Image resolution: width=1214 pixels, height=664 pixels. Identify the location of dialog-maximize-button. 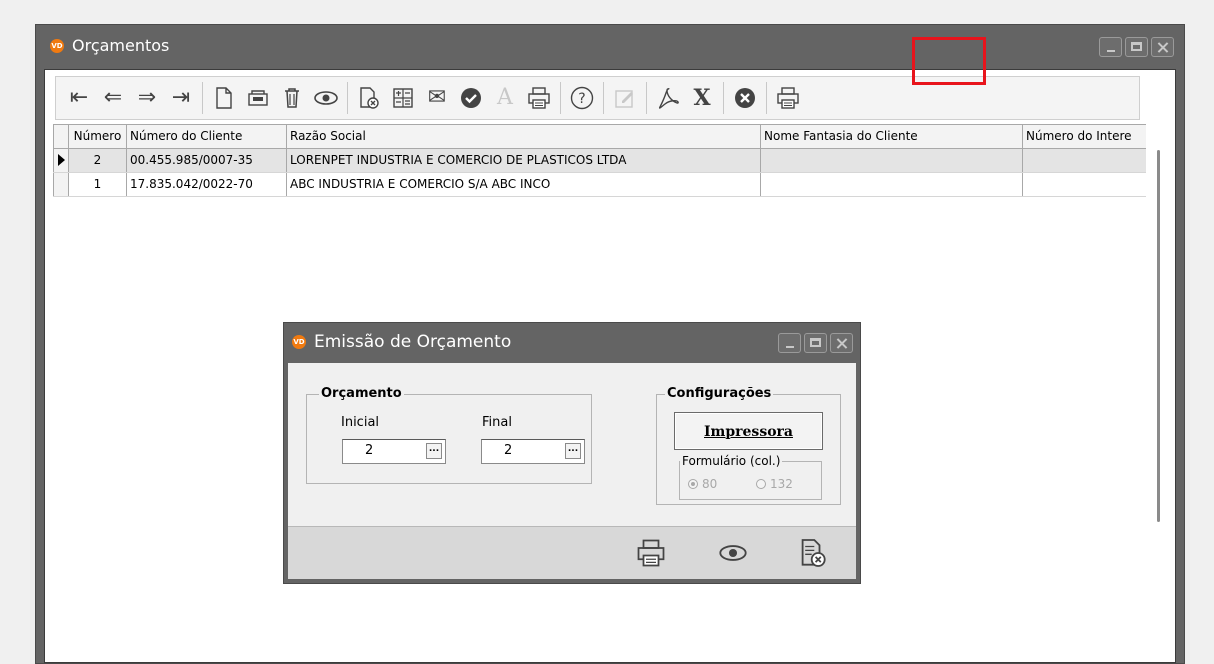
(815, 343).